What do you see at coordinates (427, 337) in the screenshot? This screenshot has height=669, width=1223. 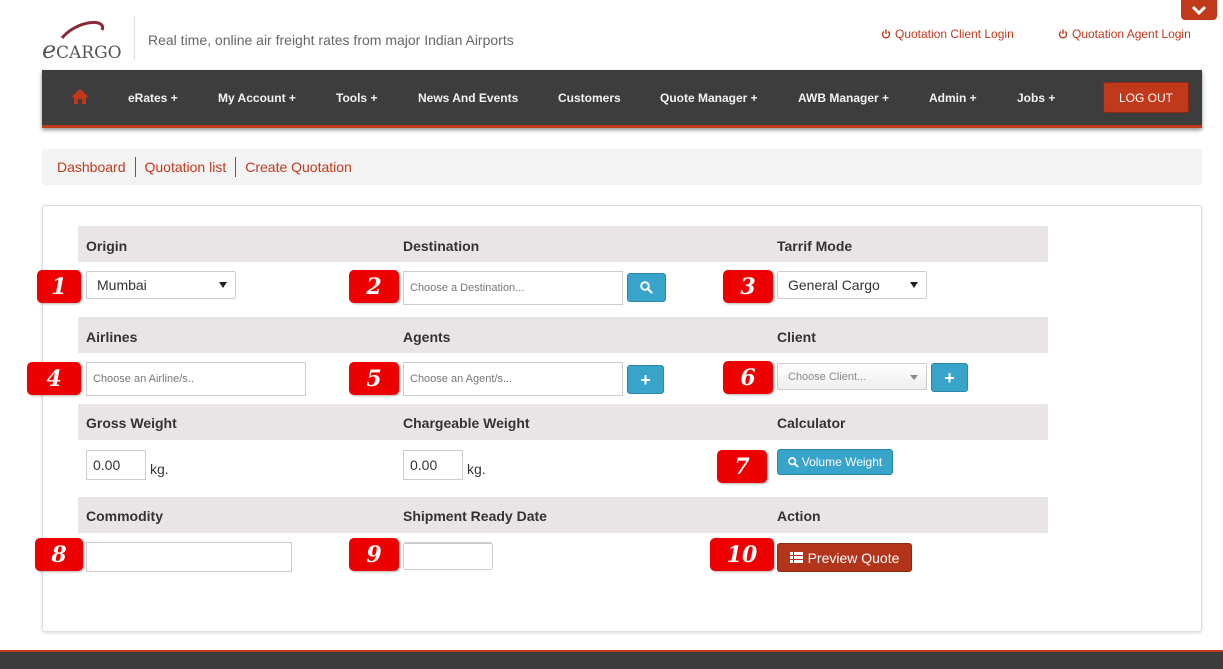 I see `agents-label: Agents` at bounding box center [427, 337].